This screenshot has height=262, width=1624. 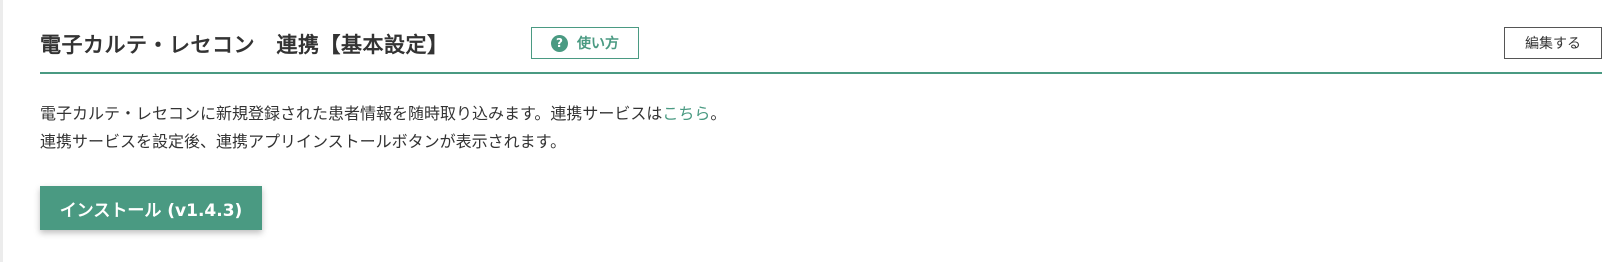 I want to click on service-link: こちら, so click(x=686, y=113).